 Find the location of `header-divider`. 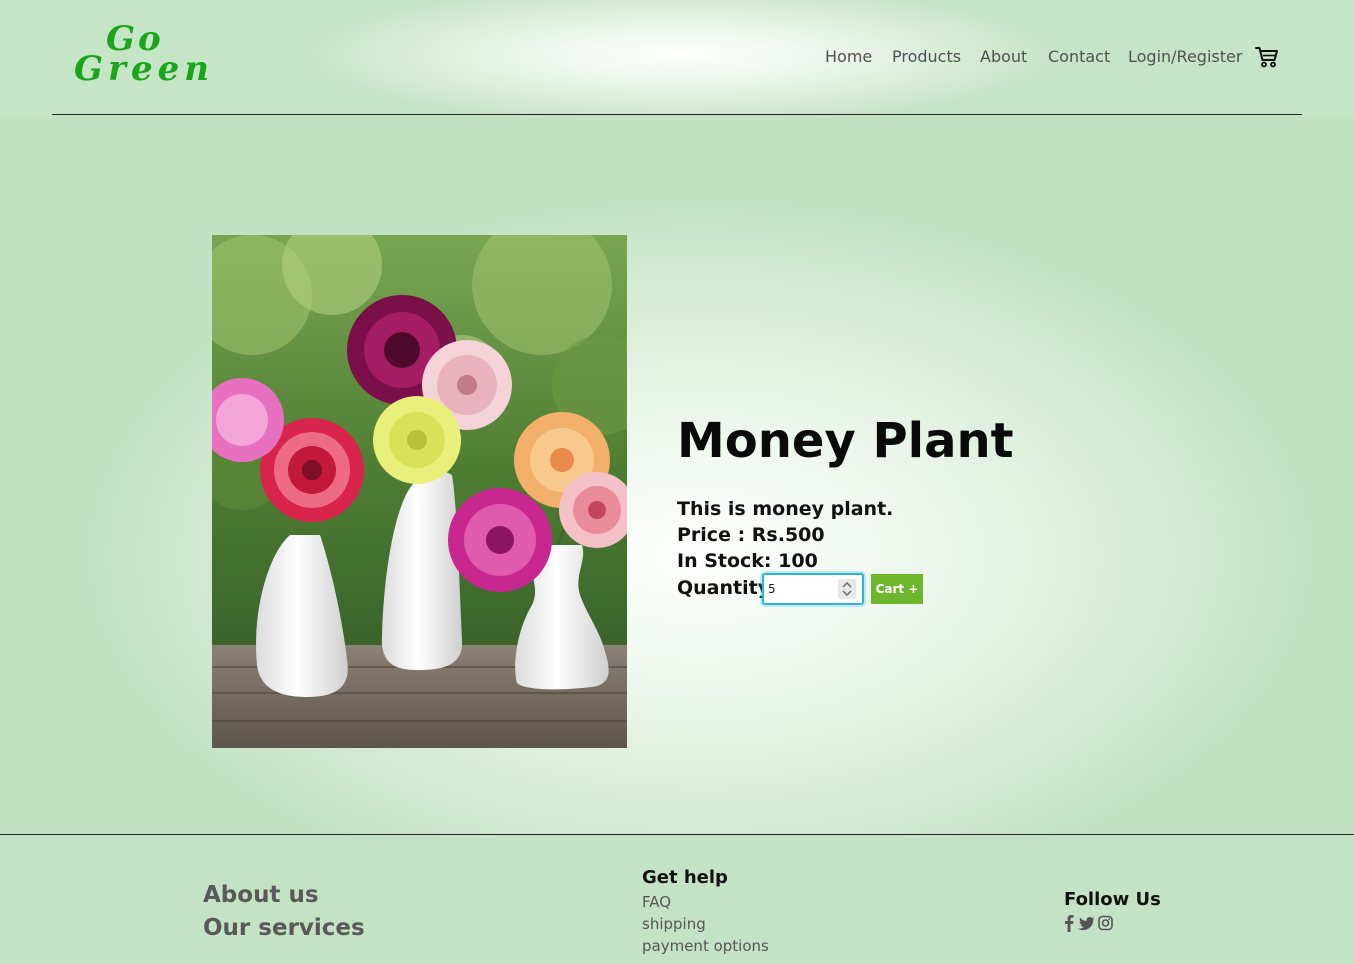

header-divider is located at coordinates (677, 114).